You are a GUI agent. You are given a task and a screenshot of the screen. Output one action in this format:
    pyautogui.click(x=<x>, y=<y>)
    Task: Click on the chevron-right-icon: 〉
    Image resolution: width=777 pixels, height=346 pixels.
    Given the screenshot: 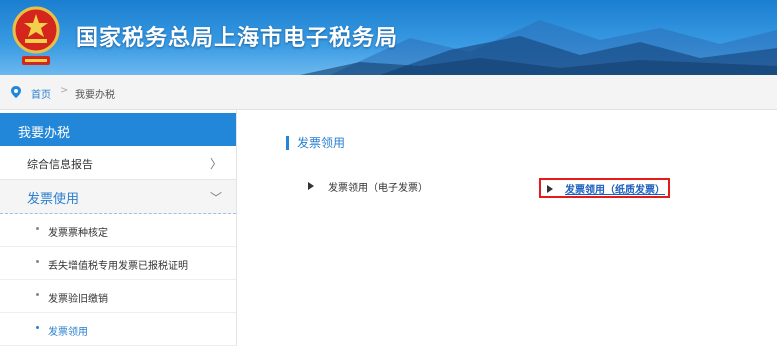 What is the action you would take?
    pyautogui.click(x=215, y=164)
    